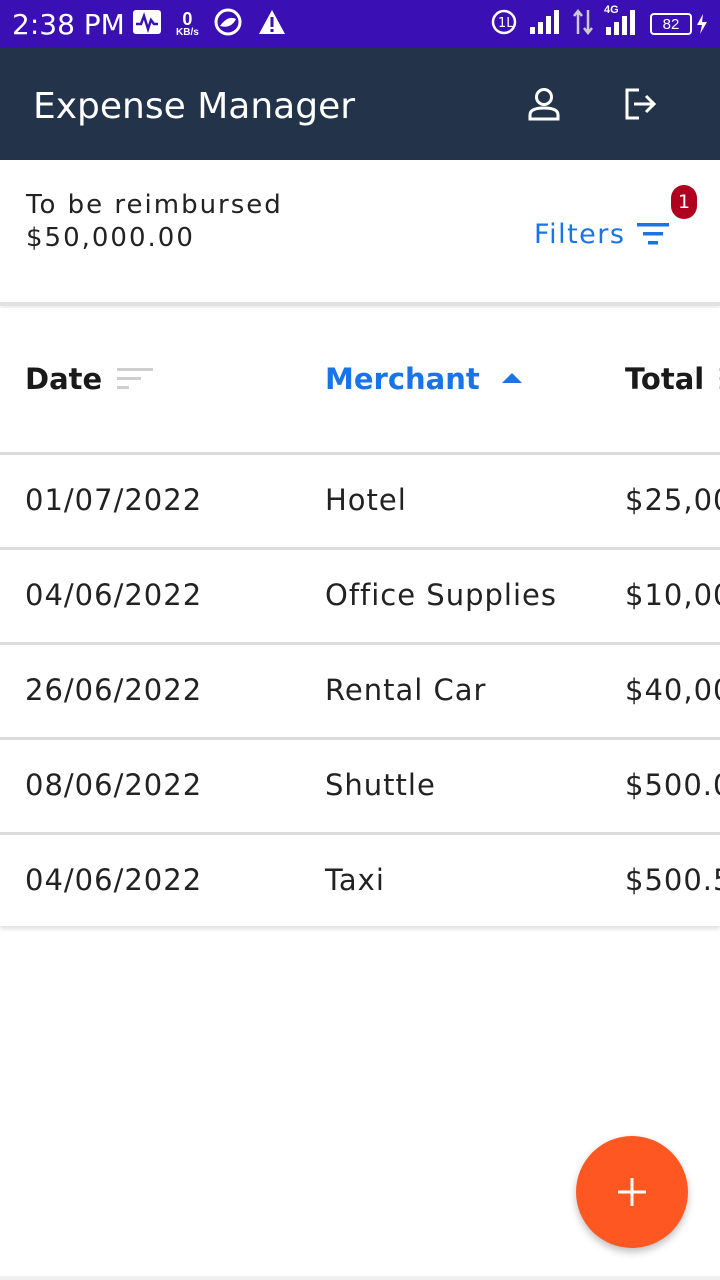  I want to click on table-row: 04/06/2022 Office Supplies $10,00, so click(360, 597).